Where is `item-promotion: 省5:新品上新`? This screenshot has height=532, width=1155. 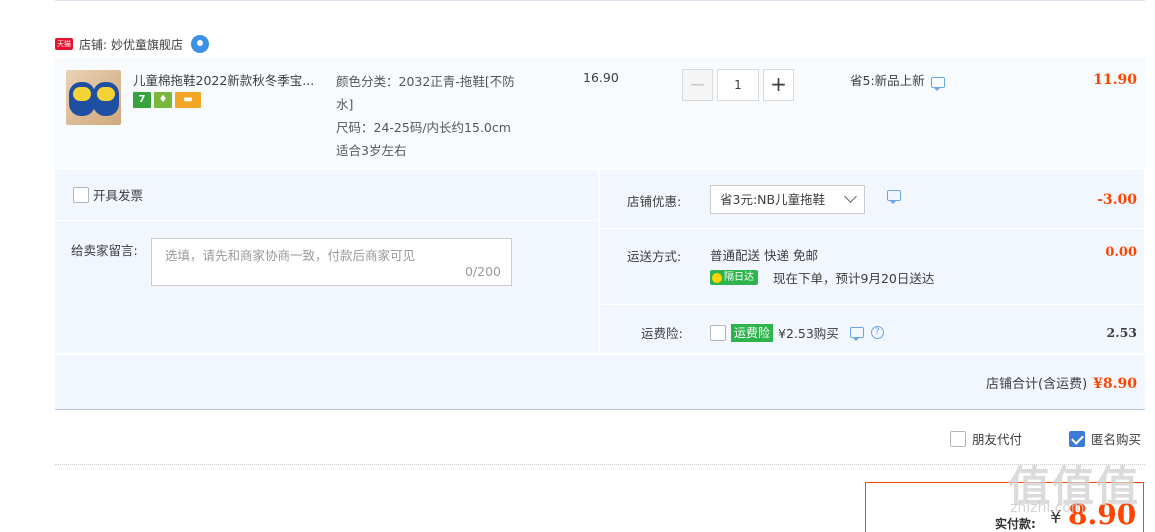 item-promotion: 省5:新品上新 is located at coordinates (897, 80).